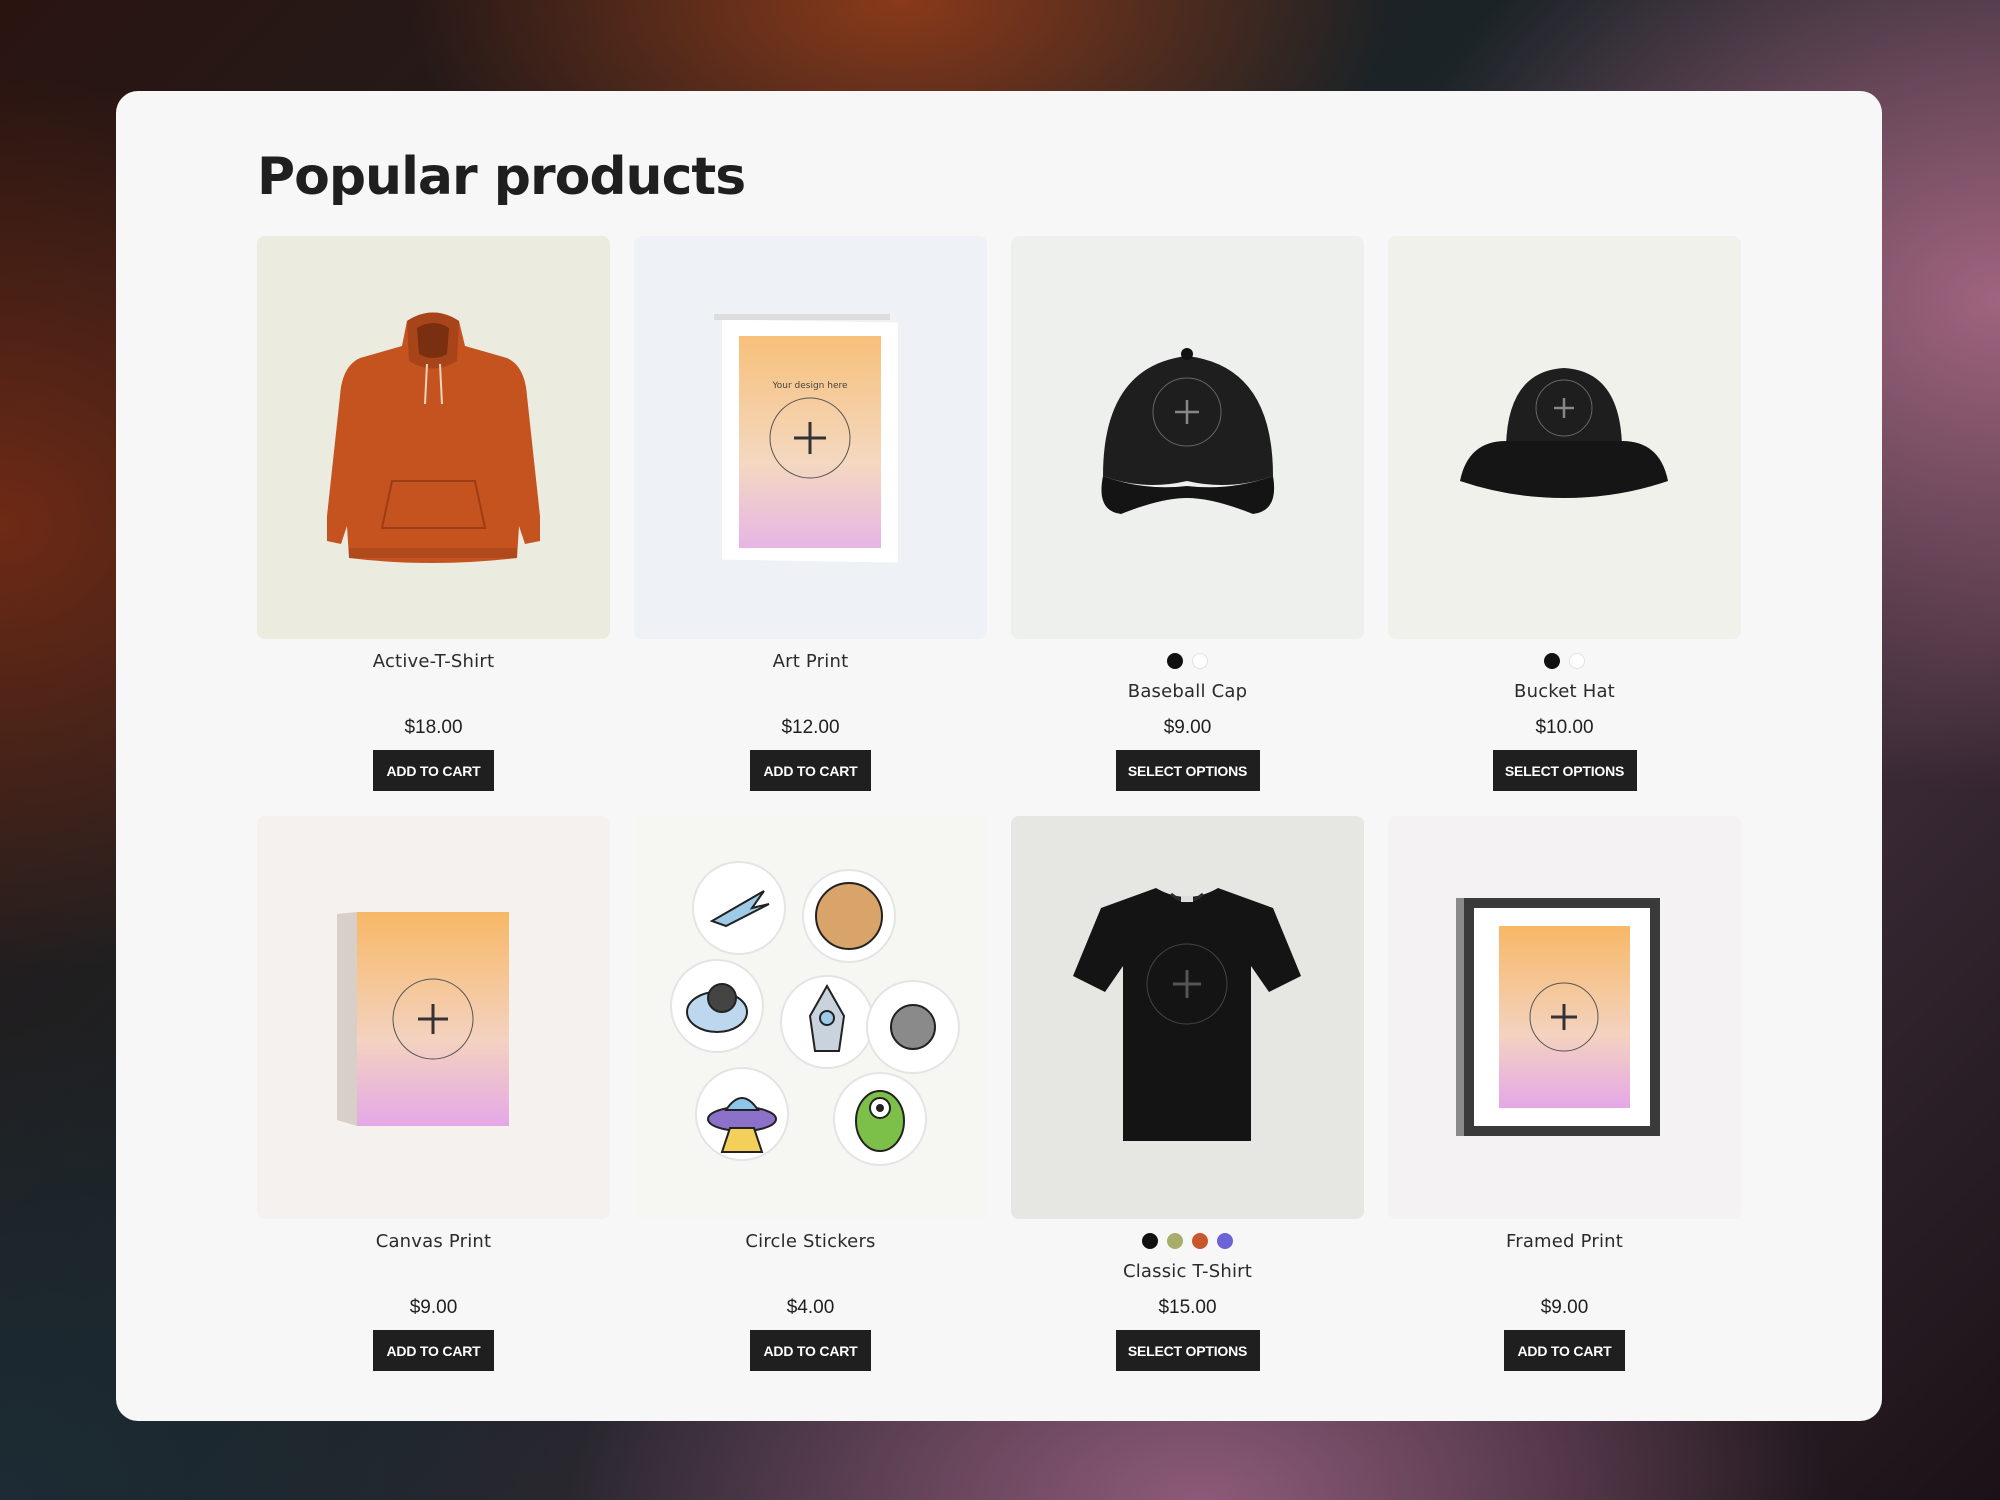 The height and width of the screenshot is (1500, 2000). Describe the element at coordinates (1558, 1017) in the screenshot. I see `framed-print-icon` at that location.